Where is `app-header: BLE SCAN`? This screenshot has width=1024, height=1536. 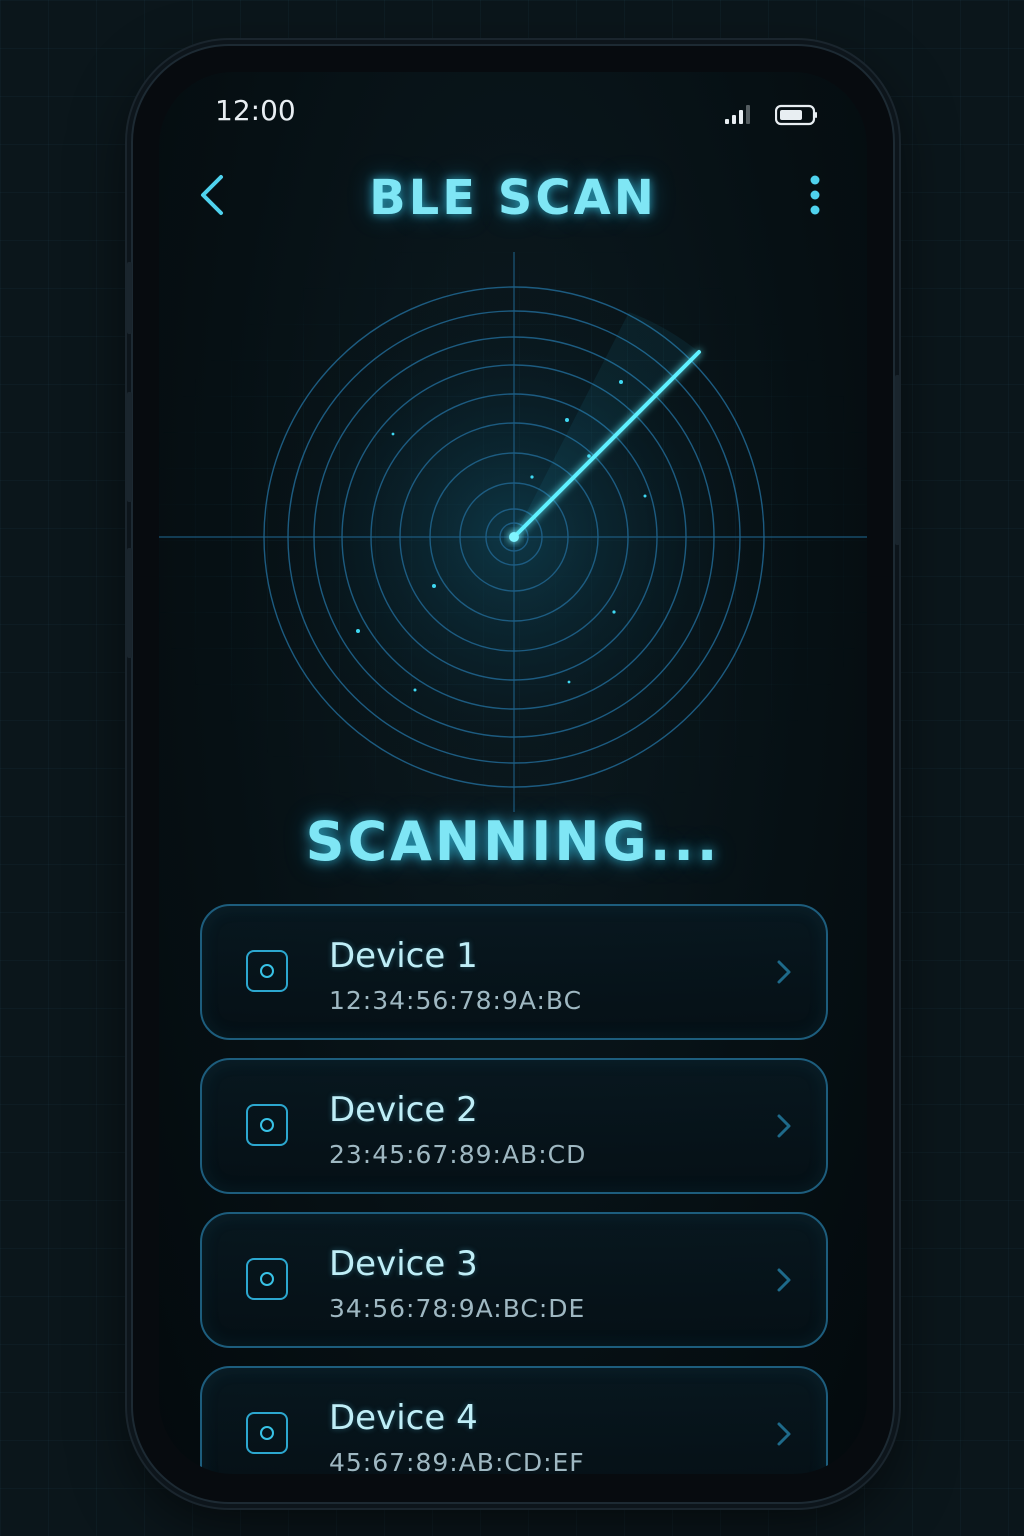
app-header: BLE SCAN is located at coordinates (513, 197).